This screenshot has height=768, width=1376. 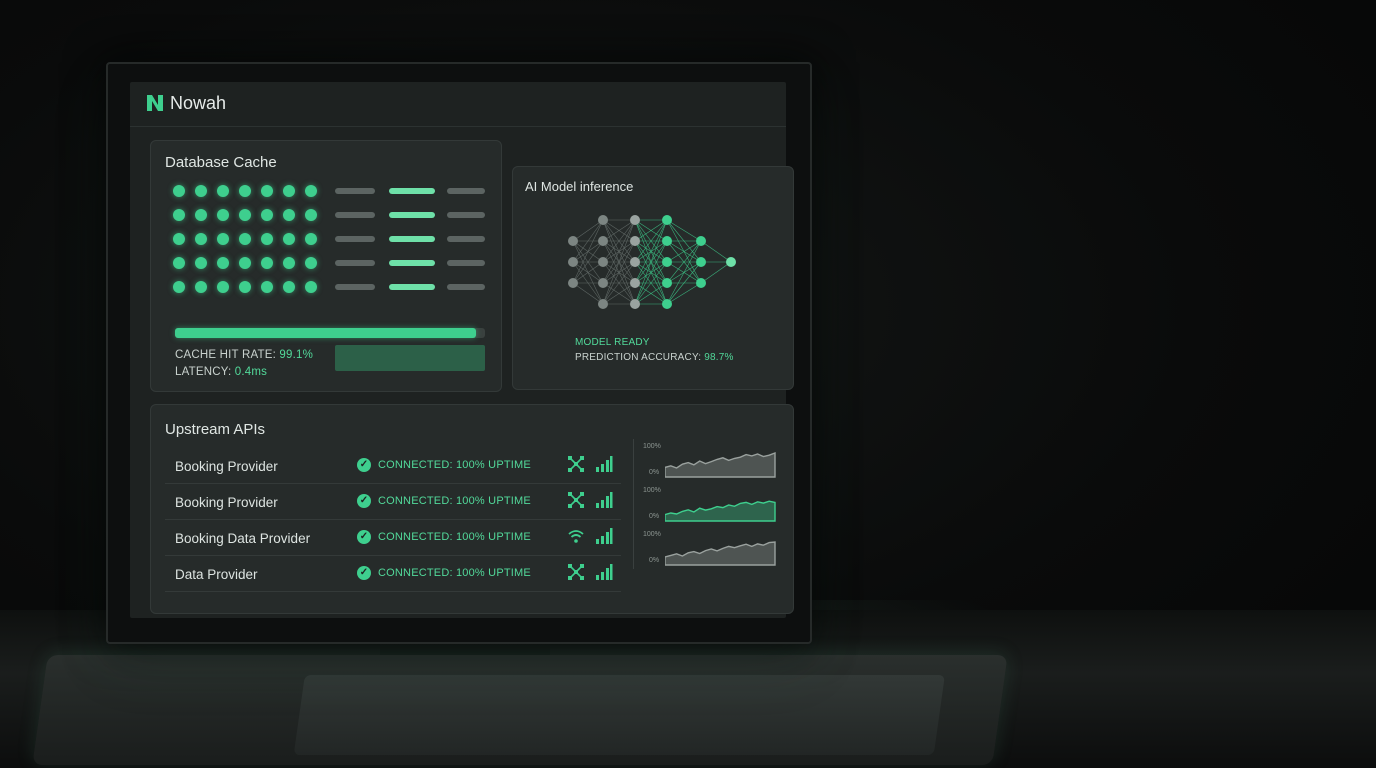 I want to click on hit-rate-label: CACHE HIT RATE:, so click(x=225, y=355).